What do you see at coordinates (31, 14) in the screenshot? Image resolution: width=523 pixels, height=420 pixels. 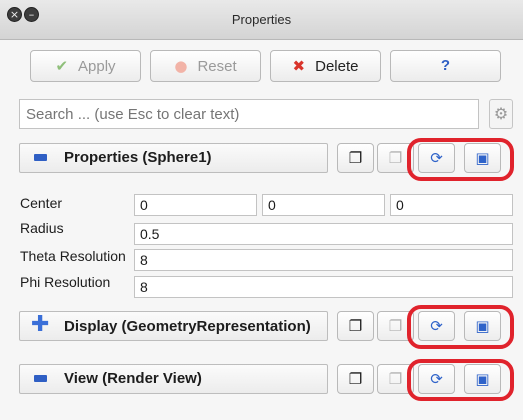 I see `minimize-icon: –` at bounding box center [31, 14].